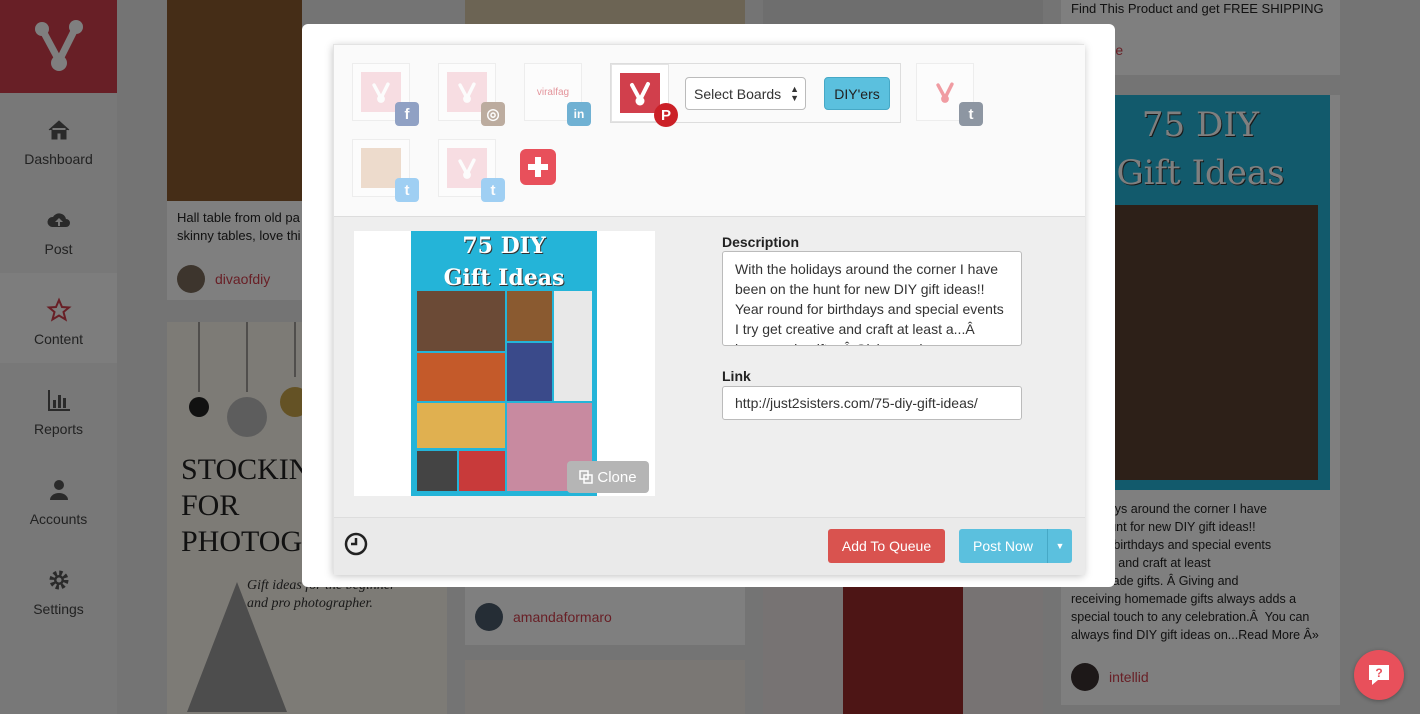  What do you see at coordinates (709, 546) in the screenshot?
I see `modal-footer: Add To Queue Post Now ▼` at bounding box center [709, 546].